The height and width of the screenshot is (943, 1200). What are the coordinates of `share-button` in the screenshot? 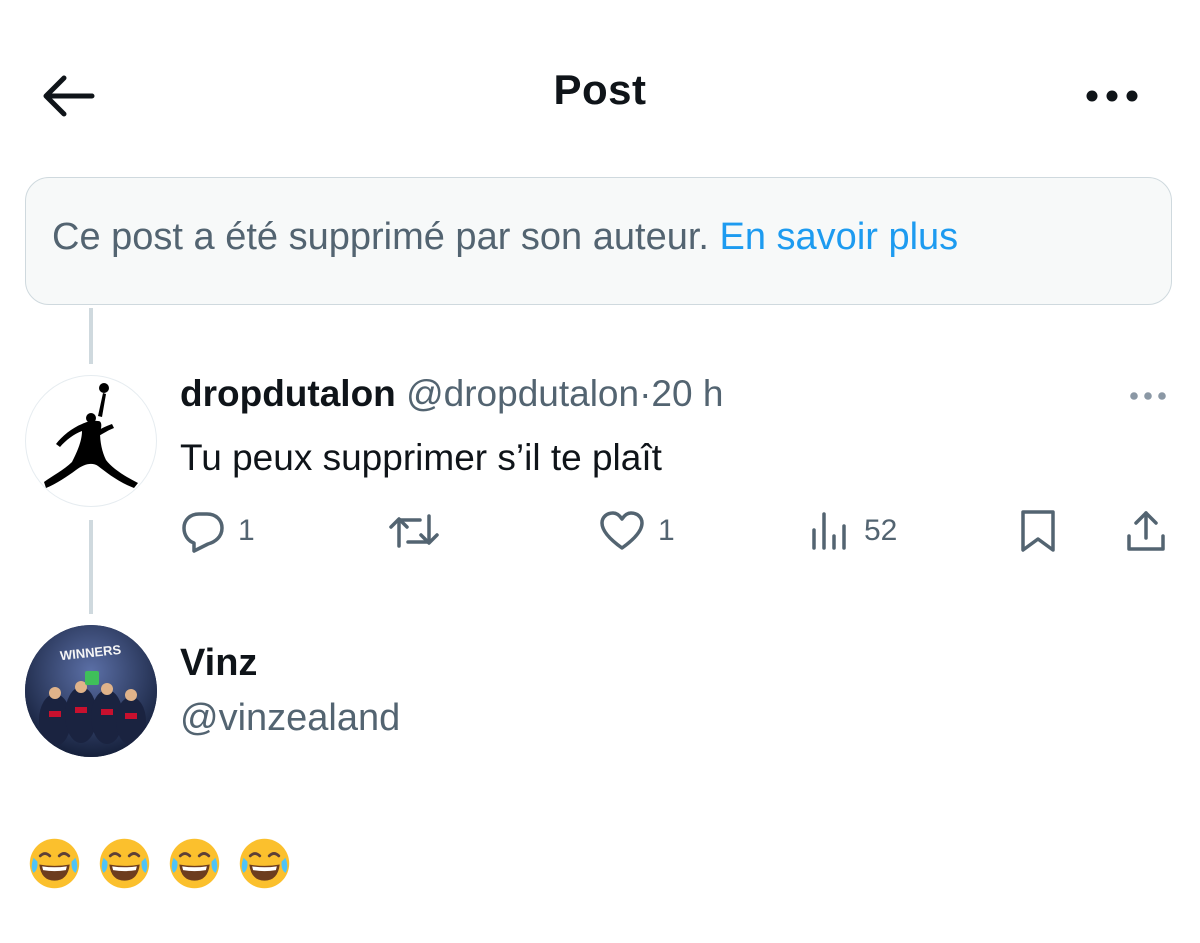 It's located at (1146, 531).